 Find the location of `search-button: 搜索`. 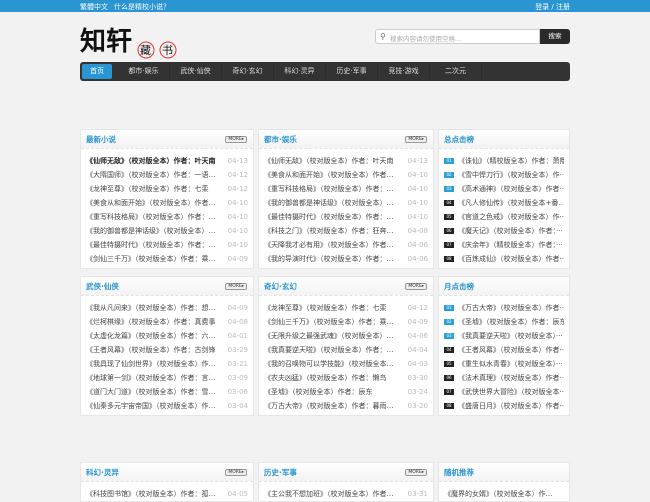

search-button: 搜索 is located at coordinates (555, 36).